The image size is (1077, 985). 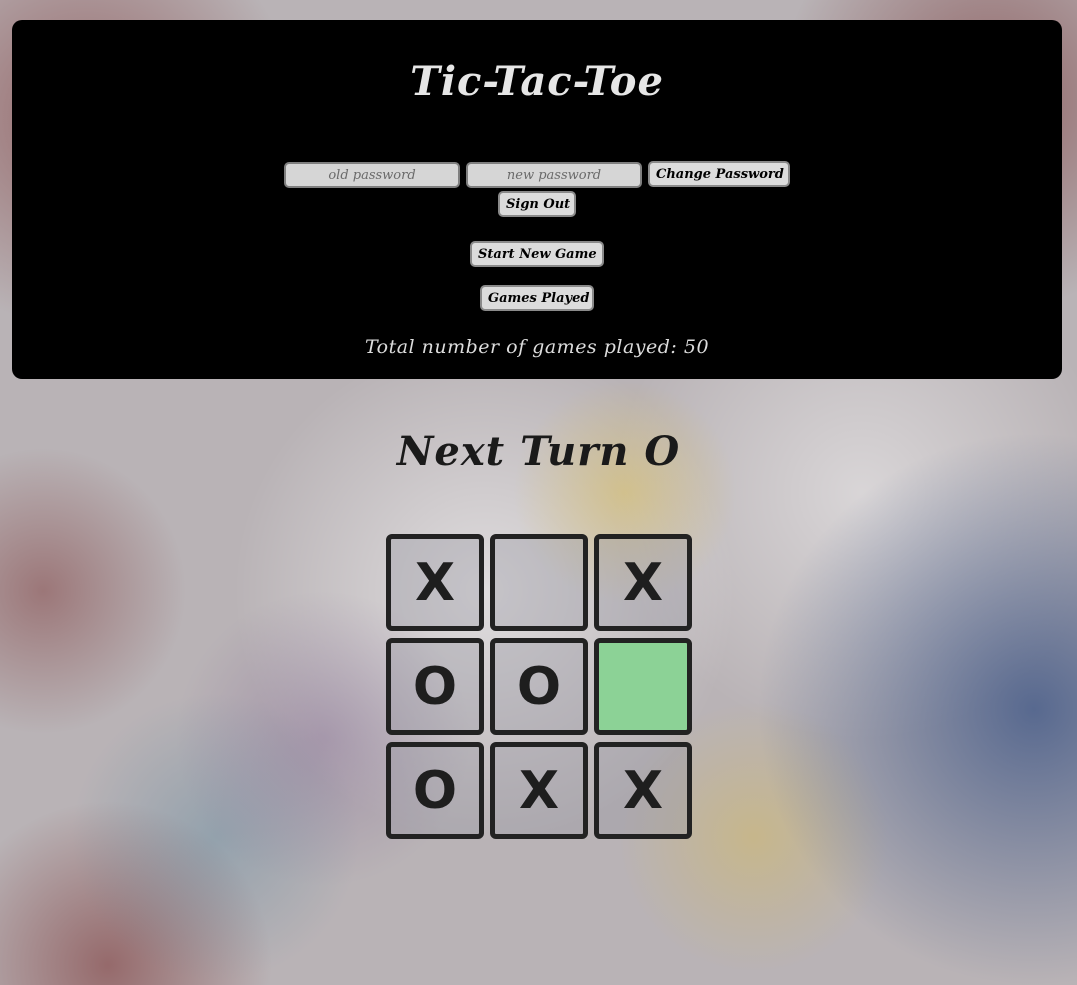 I want to click on game-board: X X O O O X X, so click(x=540, y=687).